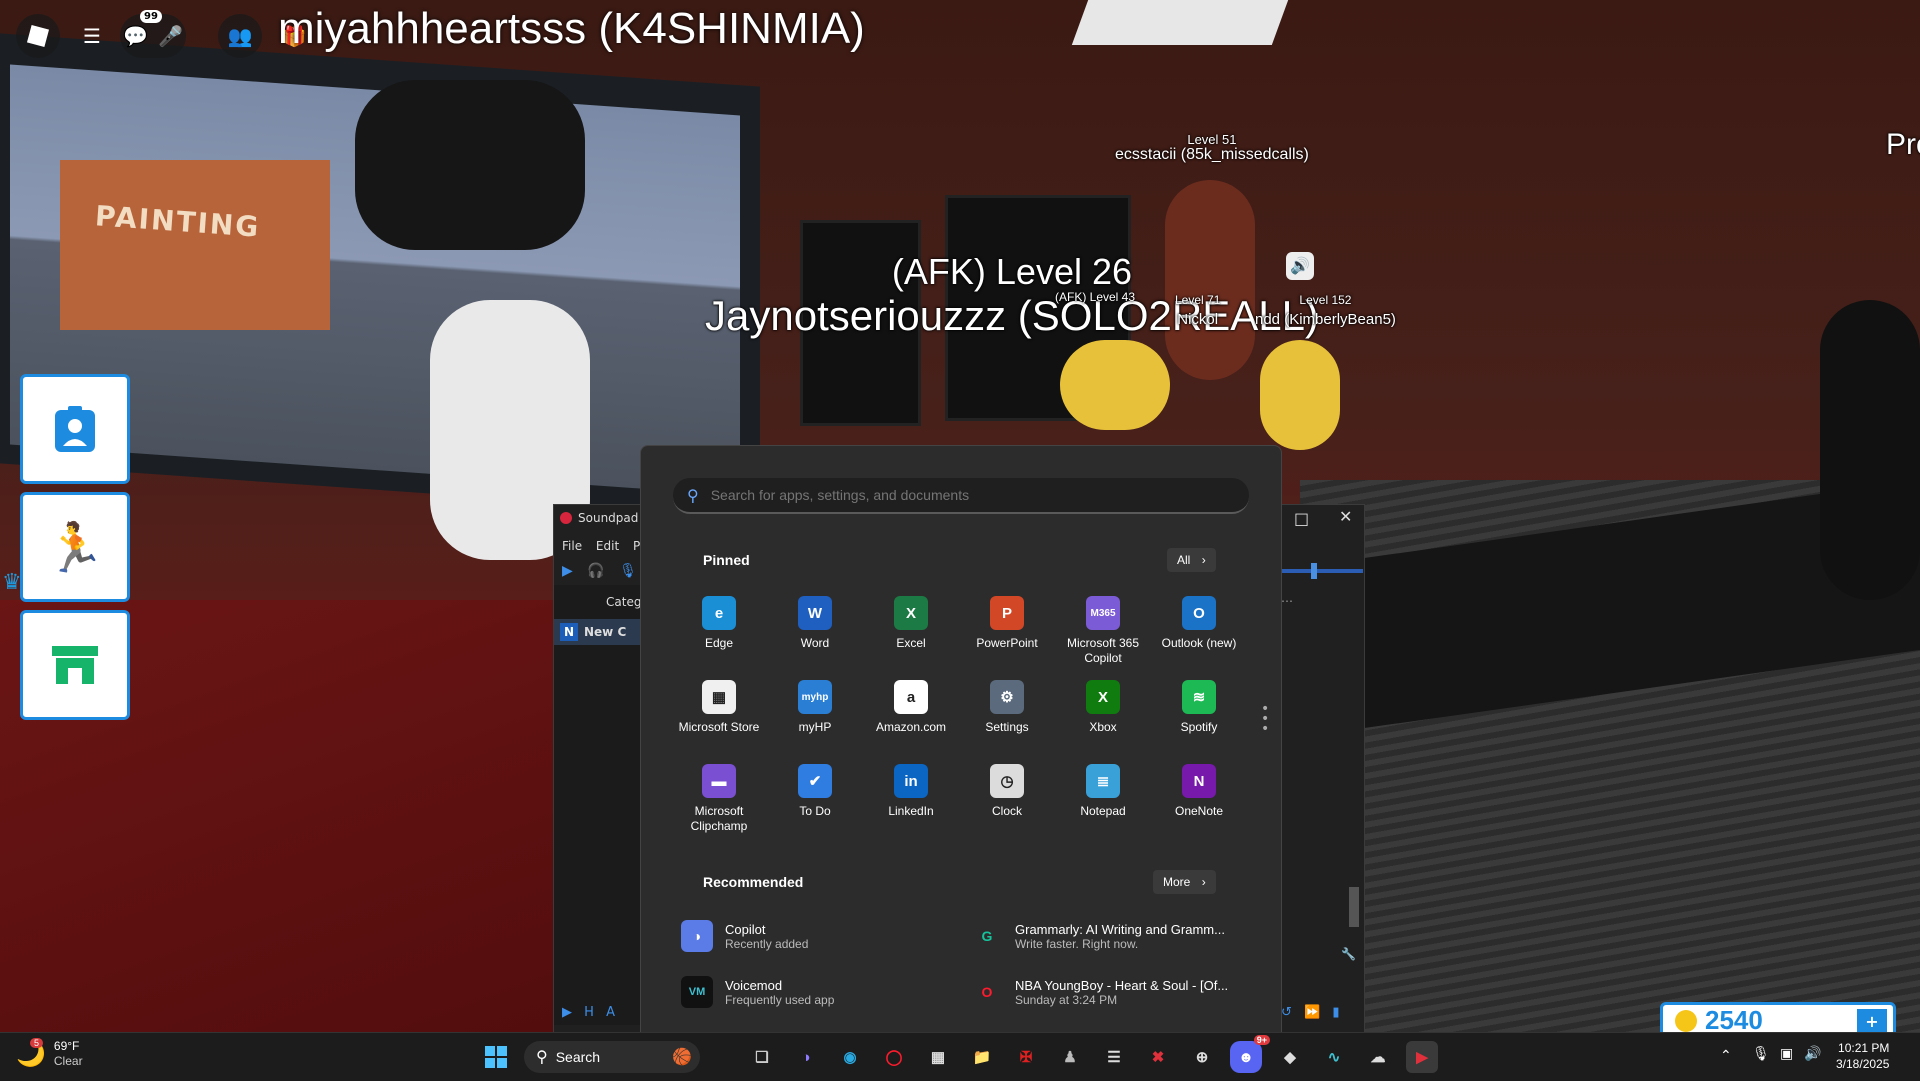 The height and width of the screenshot is (1081, 1920). Describe the element at coordinates (1345, 516) in the screenshot. I see `close-button: ✕` at that location.